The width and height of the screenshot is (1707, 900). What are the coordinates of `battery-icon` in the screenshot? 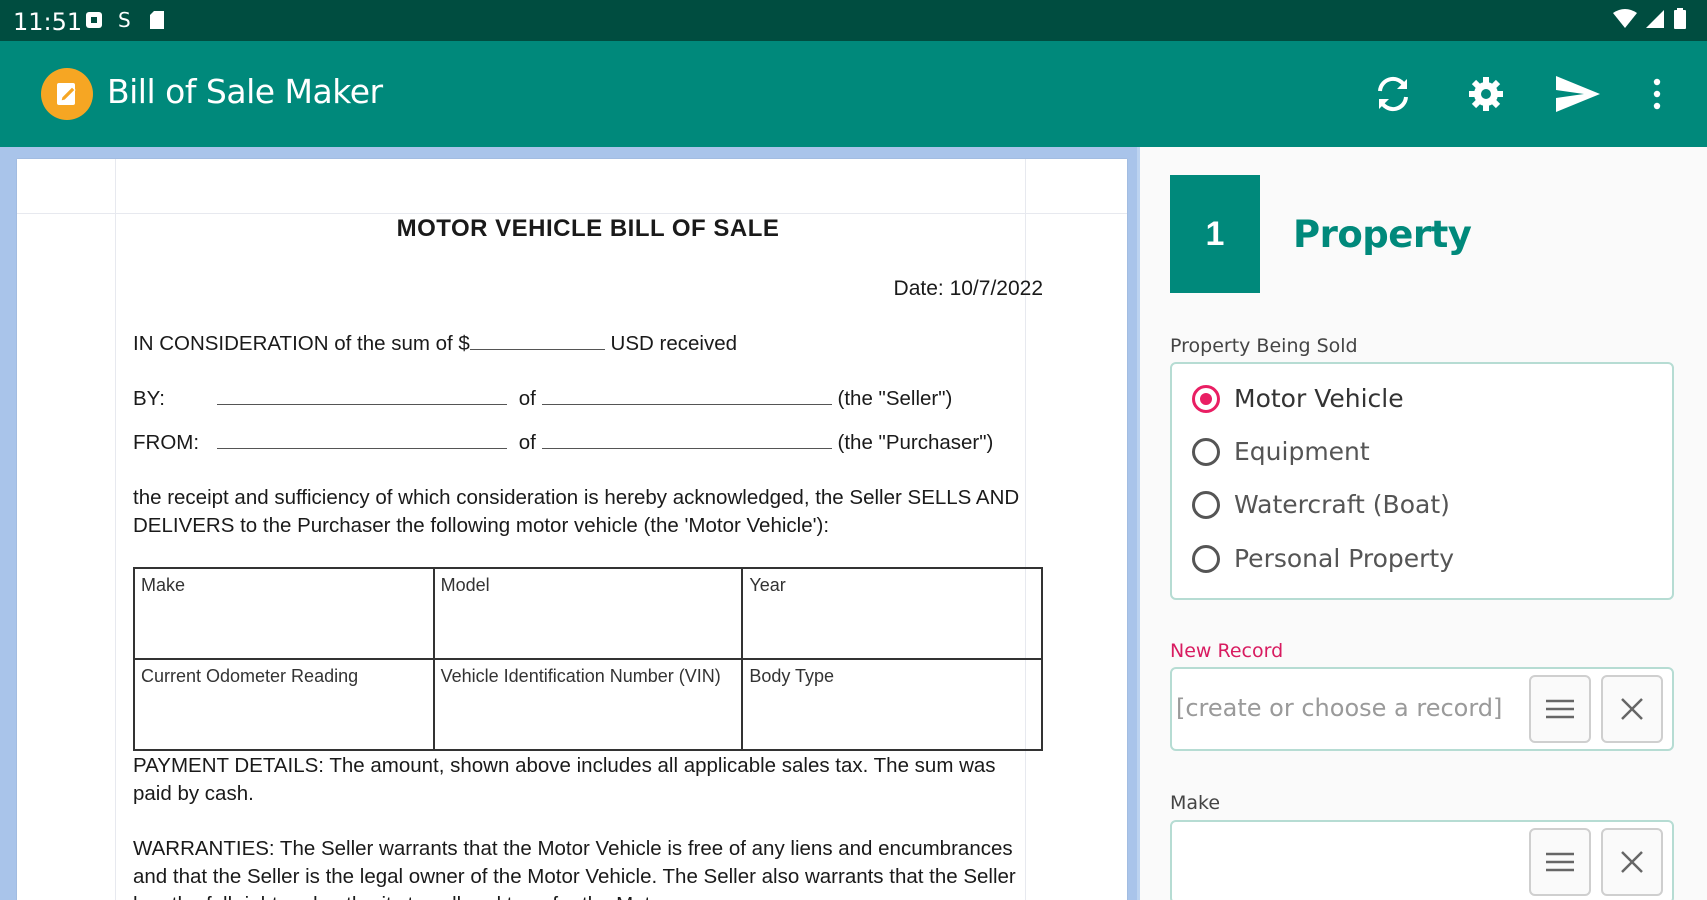 It's located at (1680, 18).